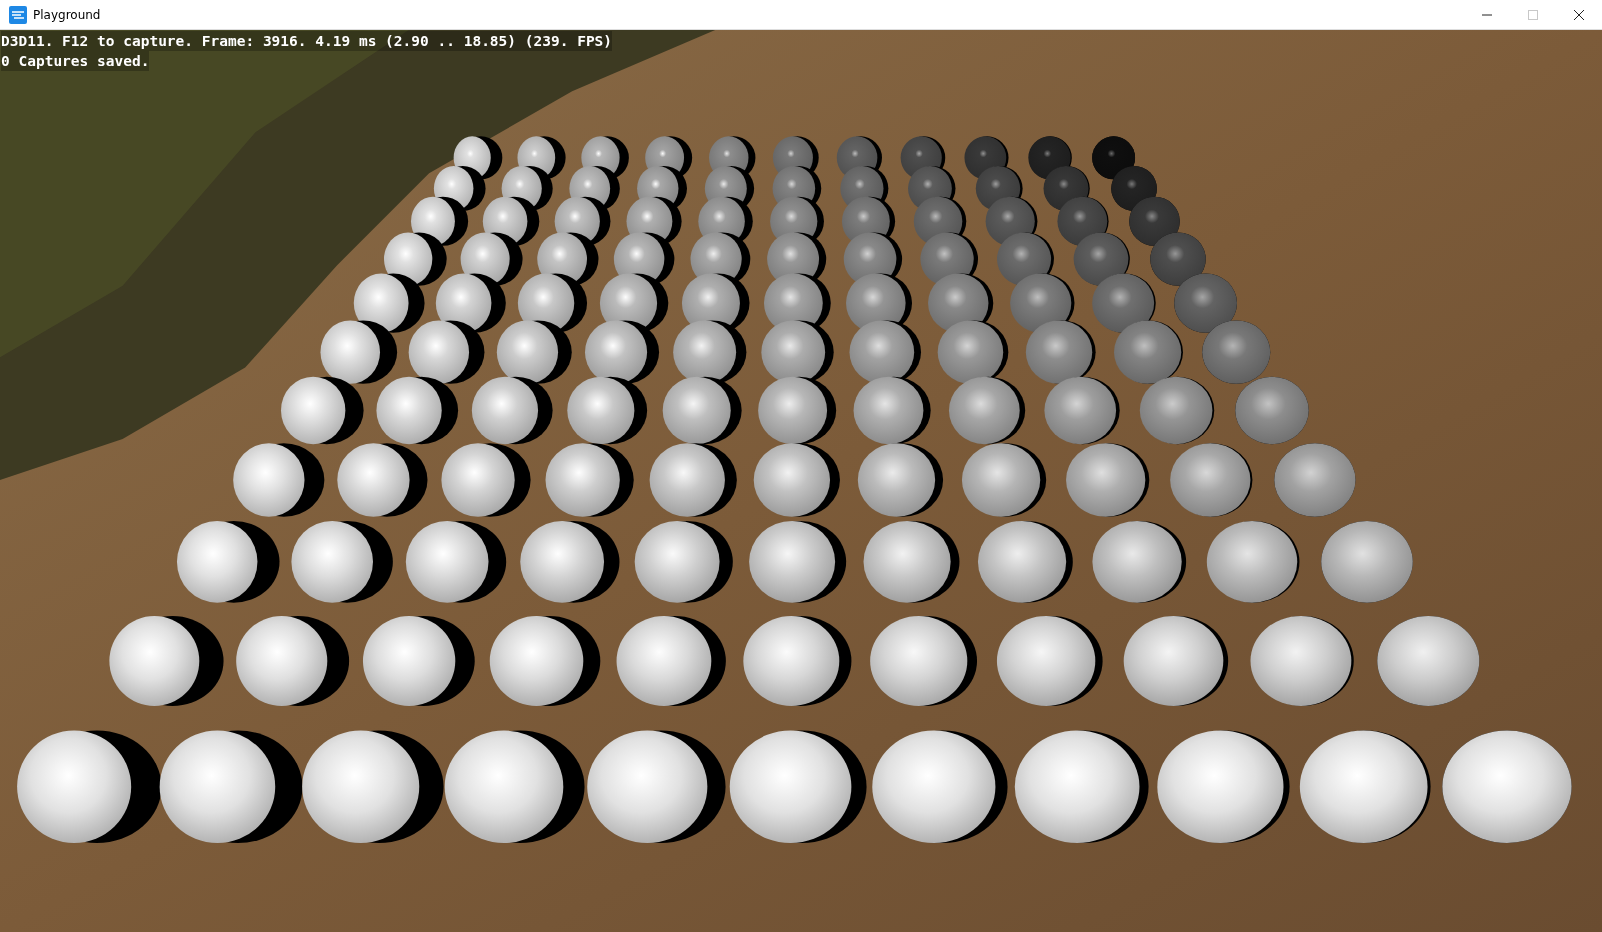 This screenshot has width=1602, height=932. What do you see at coordinates (1579, 14) in the screenshot?
I see `close-icon` at bounding box center [1579, 14].